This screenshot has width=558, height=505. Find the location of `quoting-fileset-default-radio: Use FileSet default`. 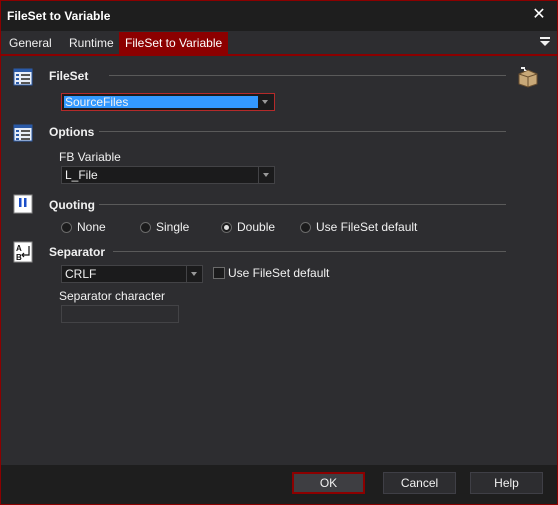

quoting-fileset-default-radio: Use FileSet default is located at coordinates (360, 228).